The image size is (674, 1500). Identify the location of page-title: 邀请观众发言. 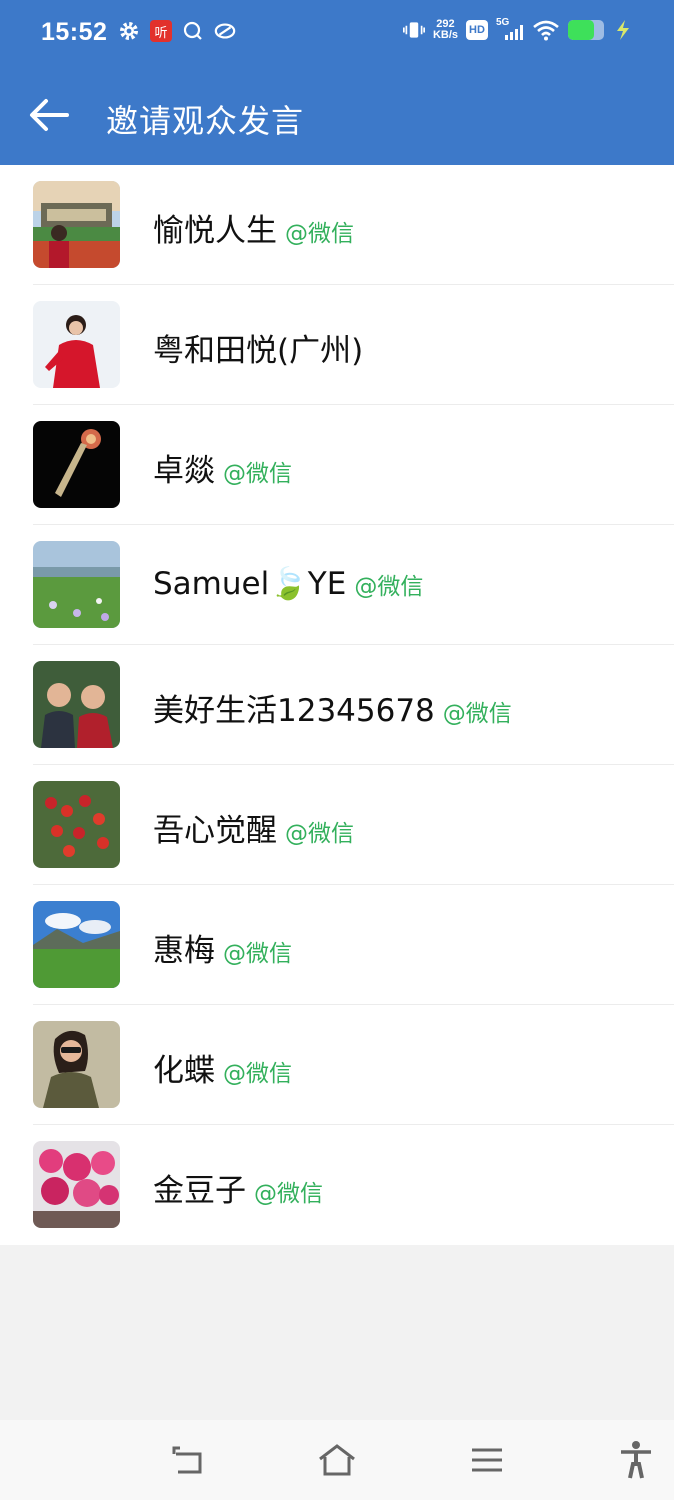
(205, 121).